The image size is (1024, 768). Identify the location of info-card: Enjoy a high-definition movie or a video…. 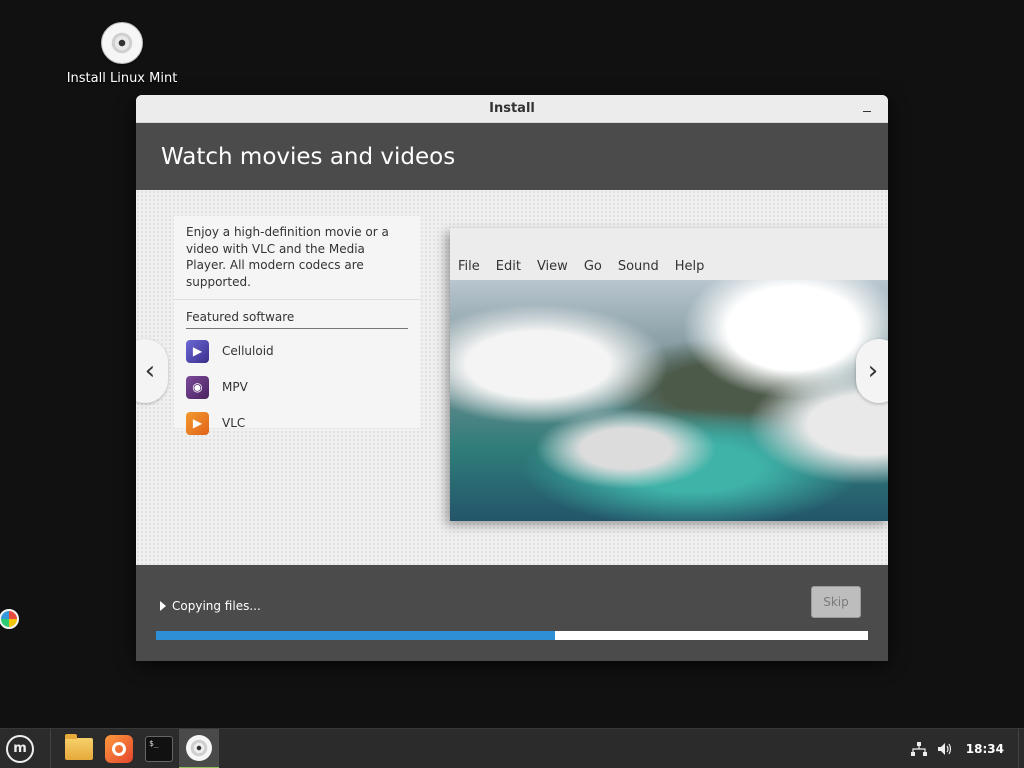
(297, 325).